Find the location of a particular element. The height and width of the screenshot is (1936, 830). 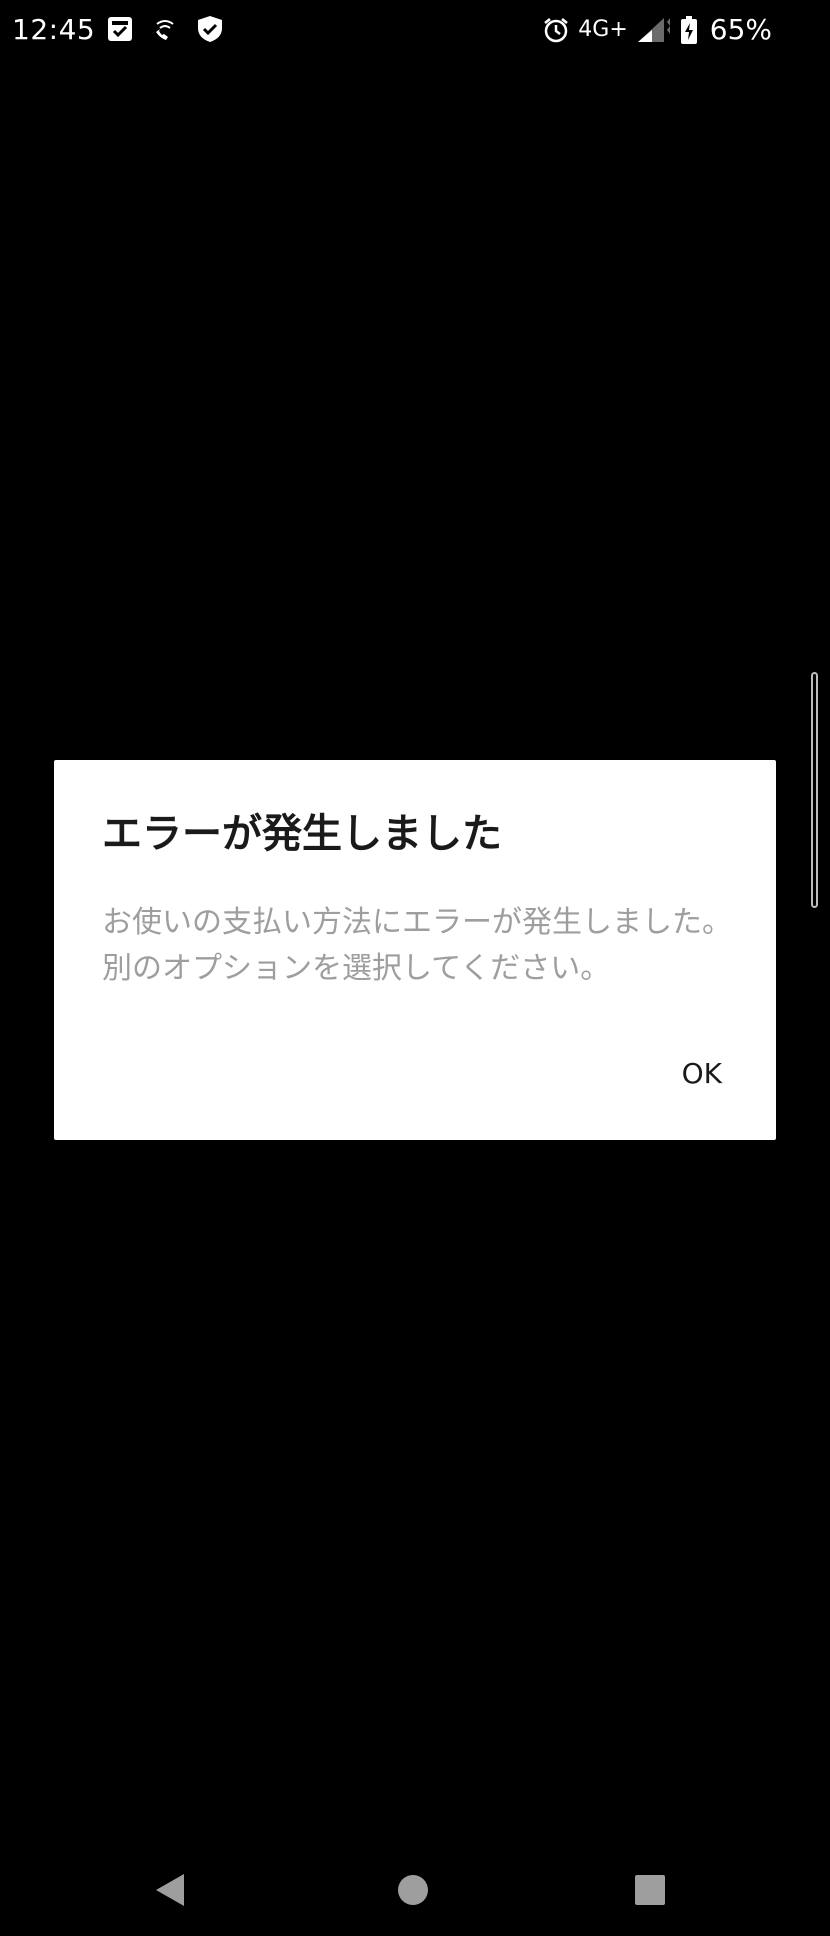

wifi-calling-icon is located at coordinates (165, 29).